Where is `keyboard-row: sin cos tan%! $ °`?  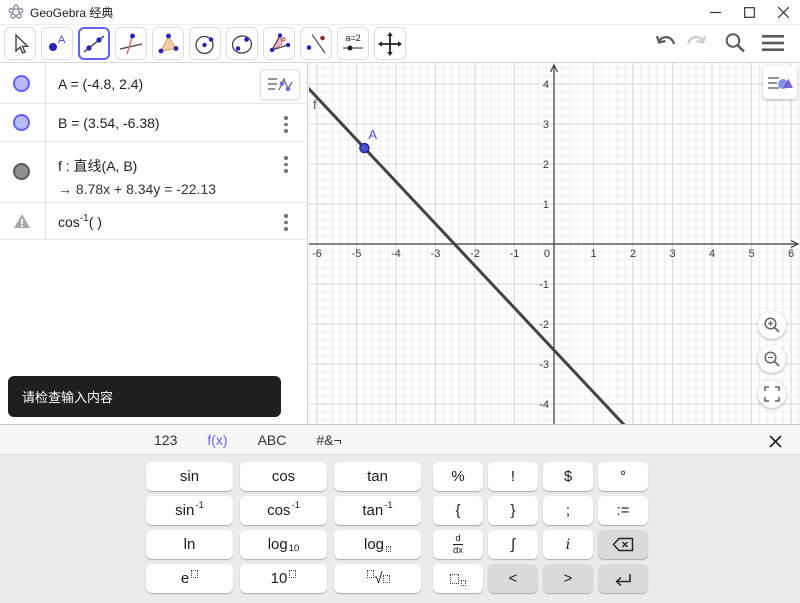
keyboard-row: sin cos tan%! $ ° is located at coordinates (397, 476).